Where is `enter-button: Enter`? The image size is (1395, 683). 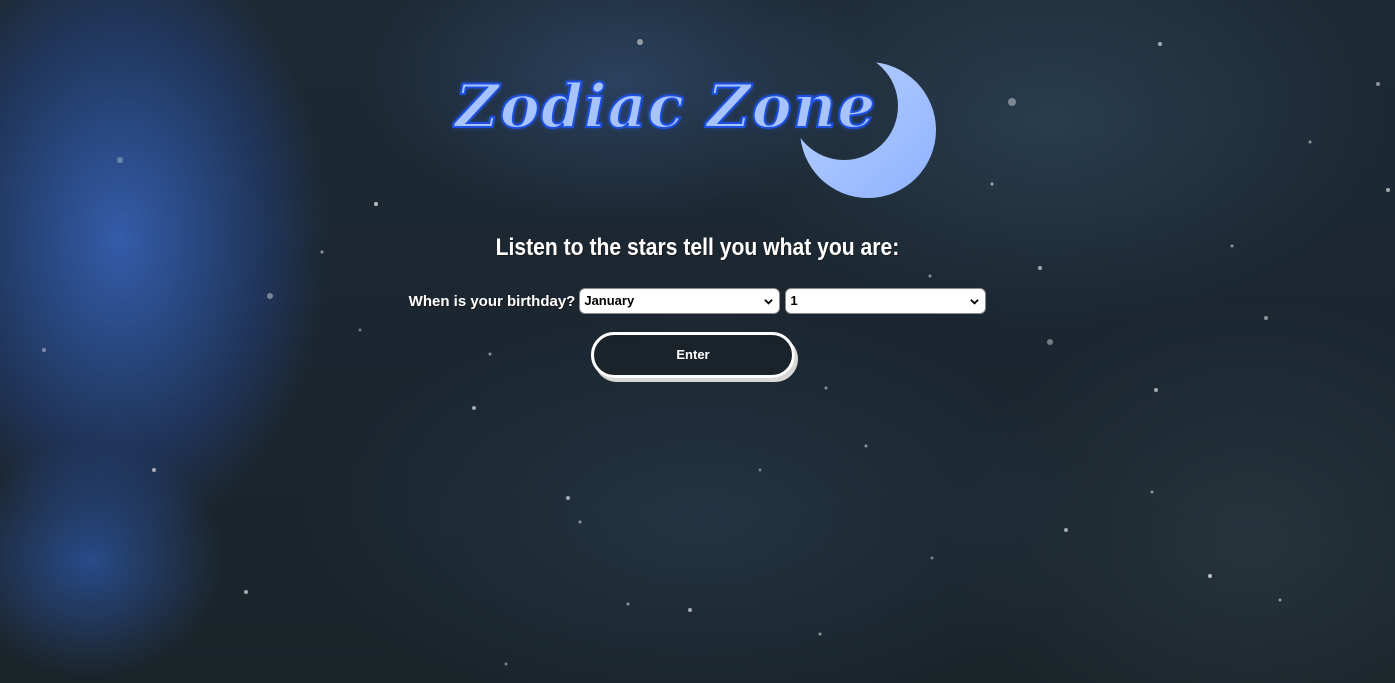
enter-button: Enter is located at coordinates (693, 355).